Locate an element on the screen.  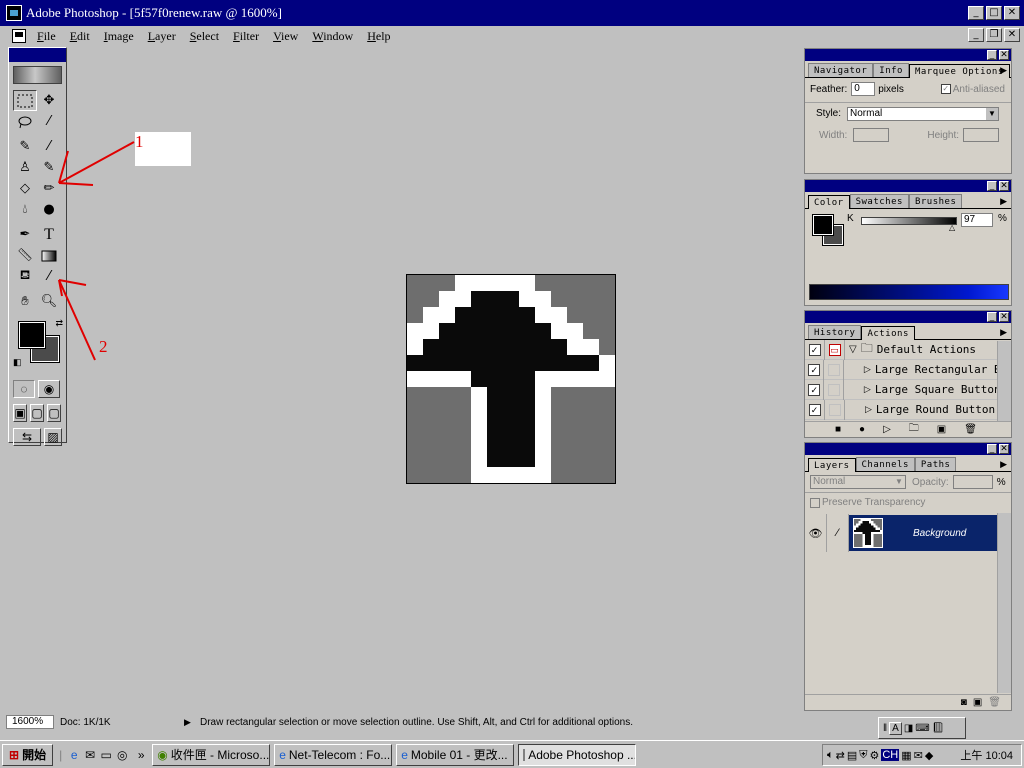
doc-close-button: ✕ is located at coordinates (1012, 35).